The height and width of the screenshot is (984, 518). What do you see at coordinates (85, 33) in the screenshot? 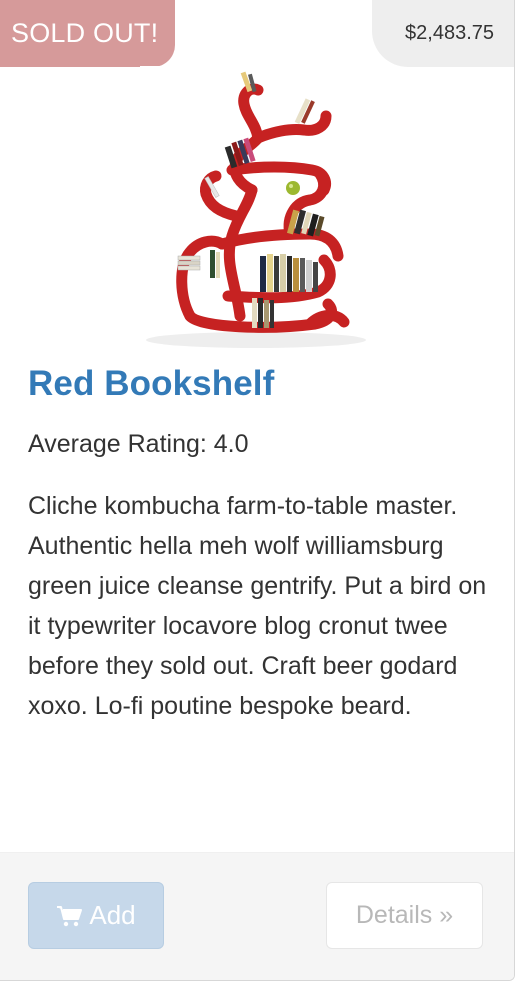
I see `sold-out-label: SOLD OUT!` at bounding box center [85, 33].